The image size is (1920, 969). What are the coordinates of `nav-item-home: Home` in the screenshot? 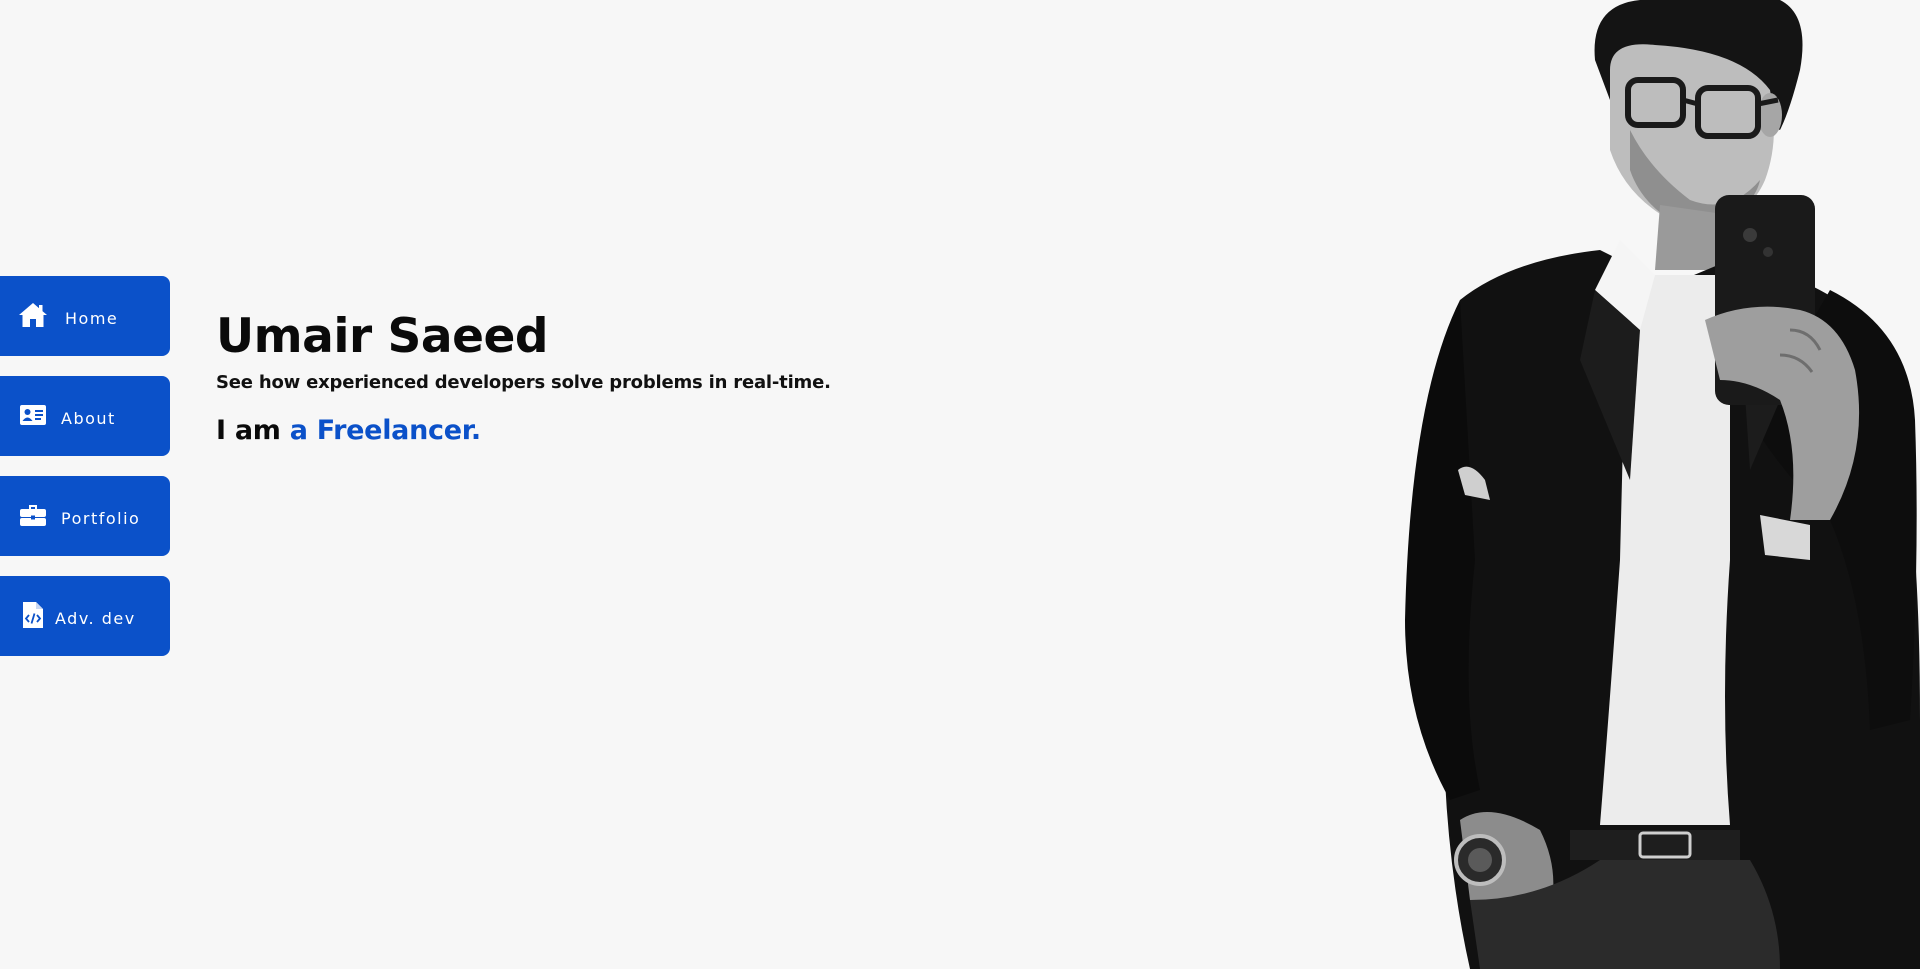 It's located at (85, 316).